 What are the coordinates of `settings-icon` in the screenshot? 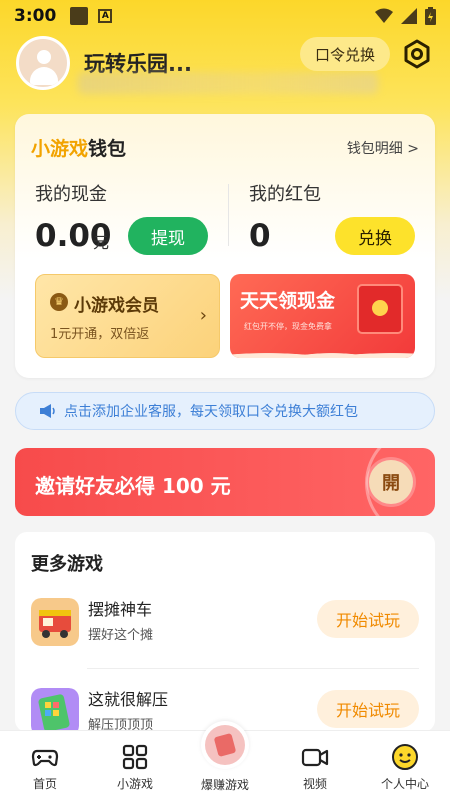 It's located at (417, 54).